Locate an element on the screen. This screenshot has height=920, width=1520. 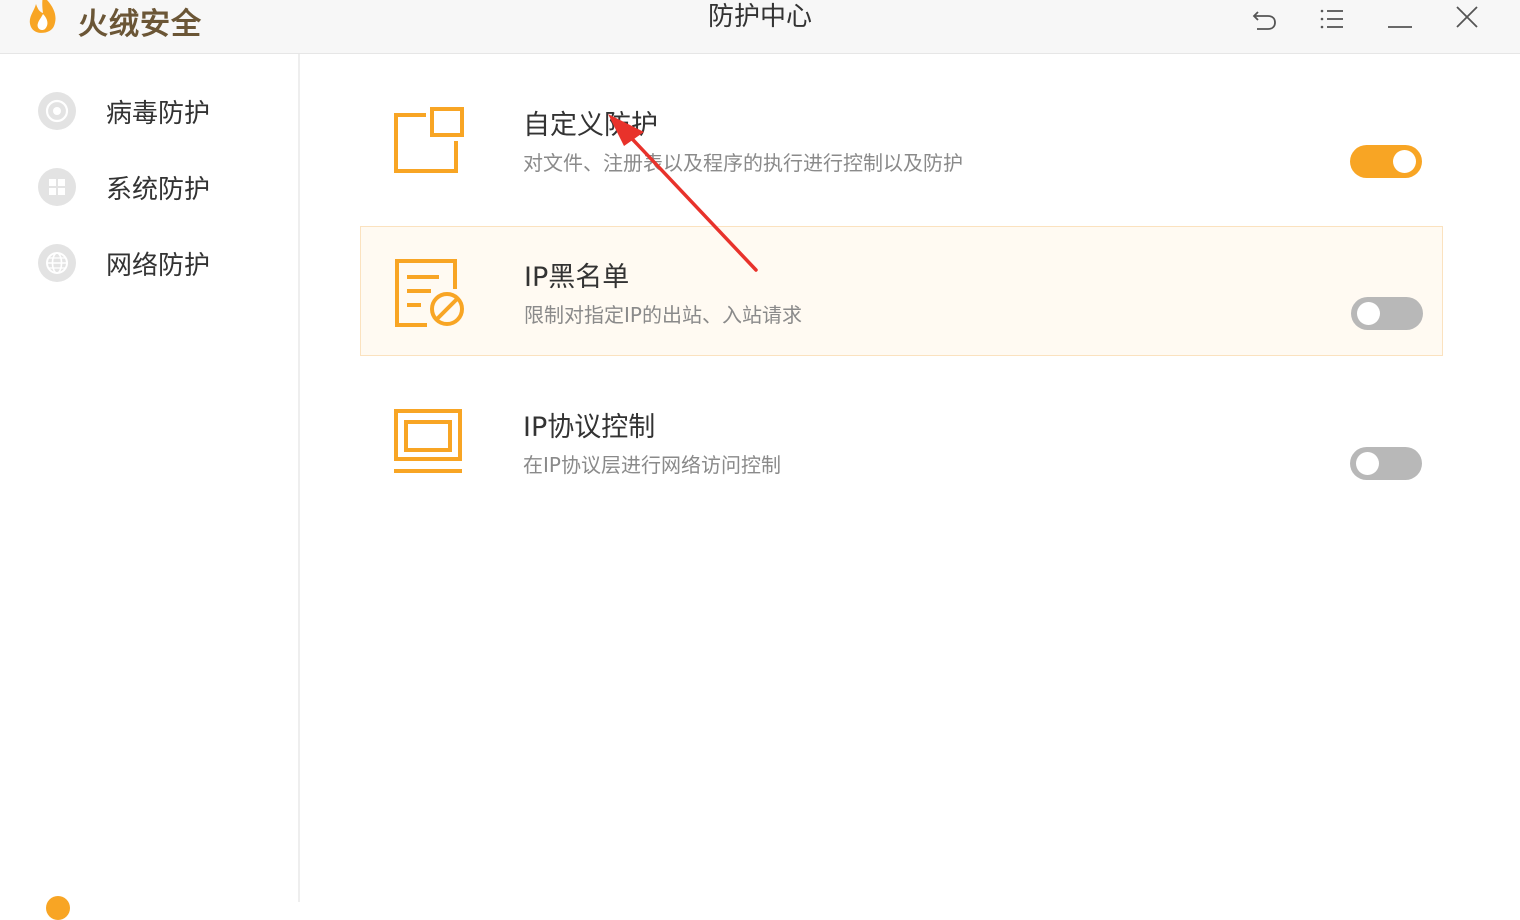
menu-button is located at coordinates (1332, 18).